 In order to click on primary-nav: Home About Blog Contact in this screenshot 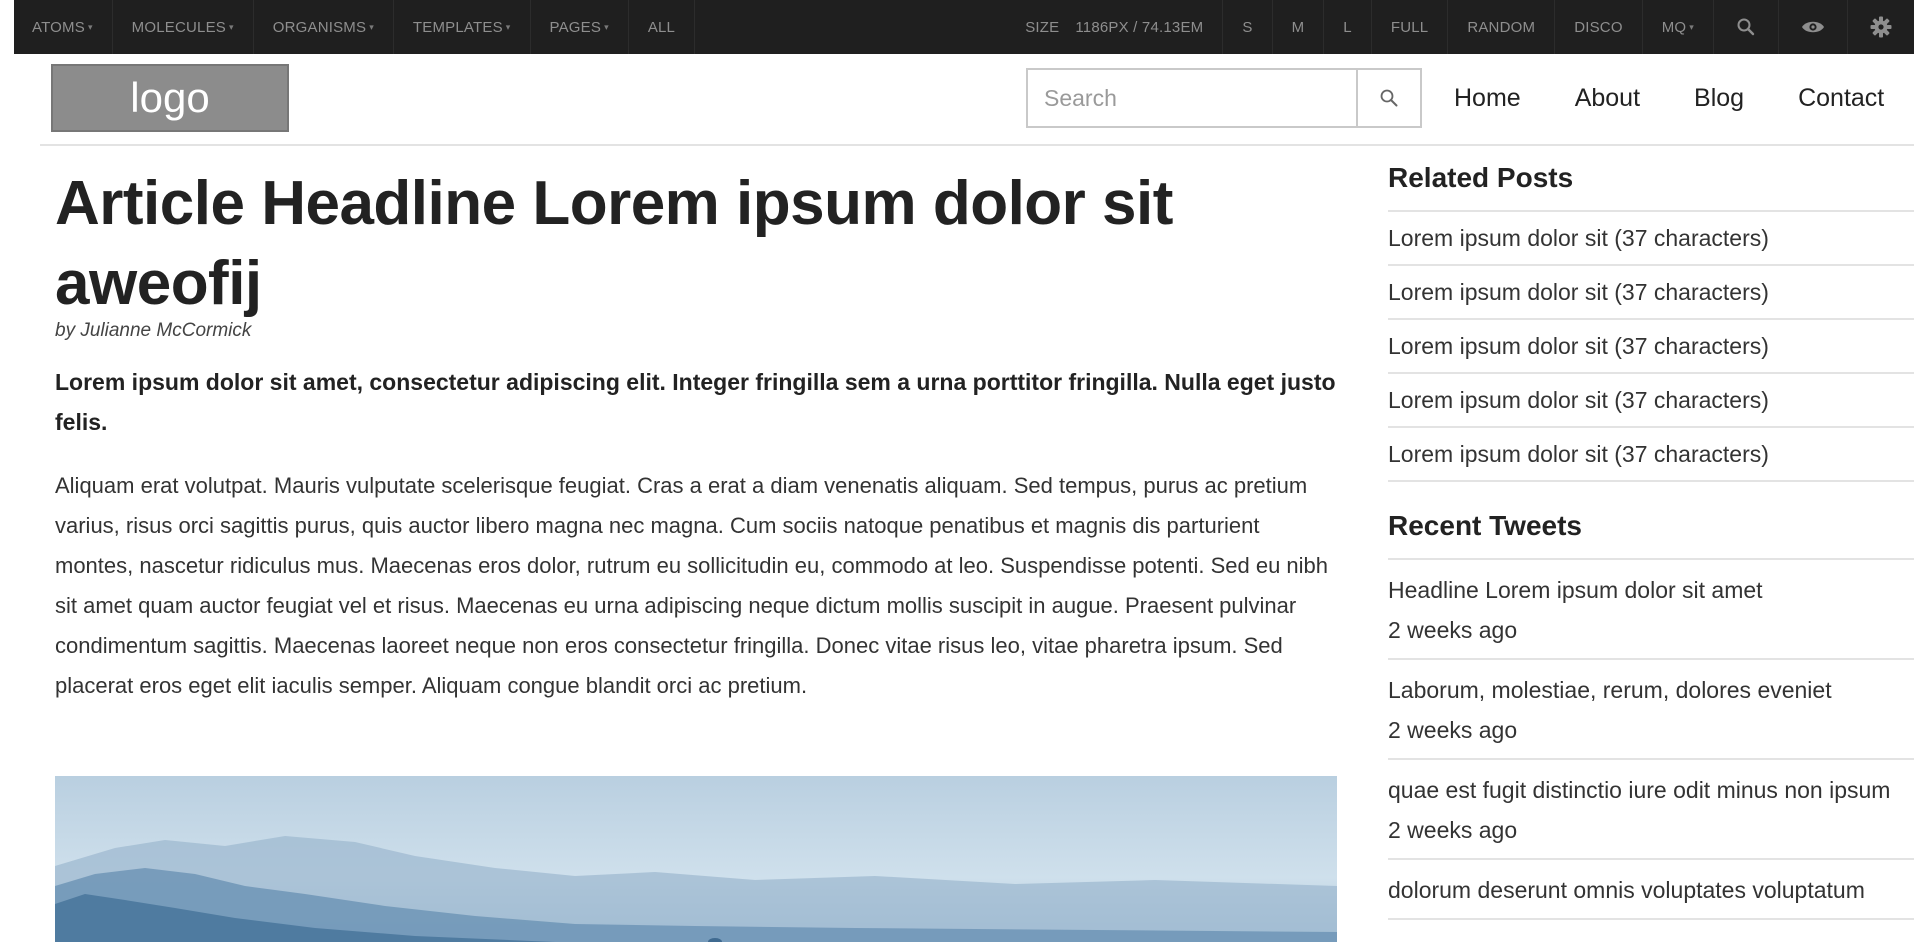, I will do `click(1669, 98)`.